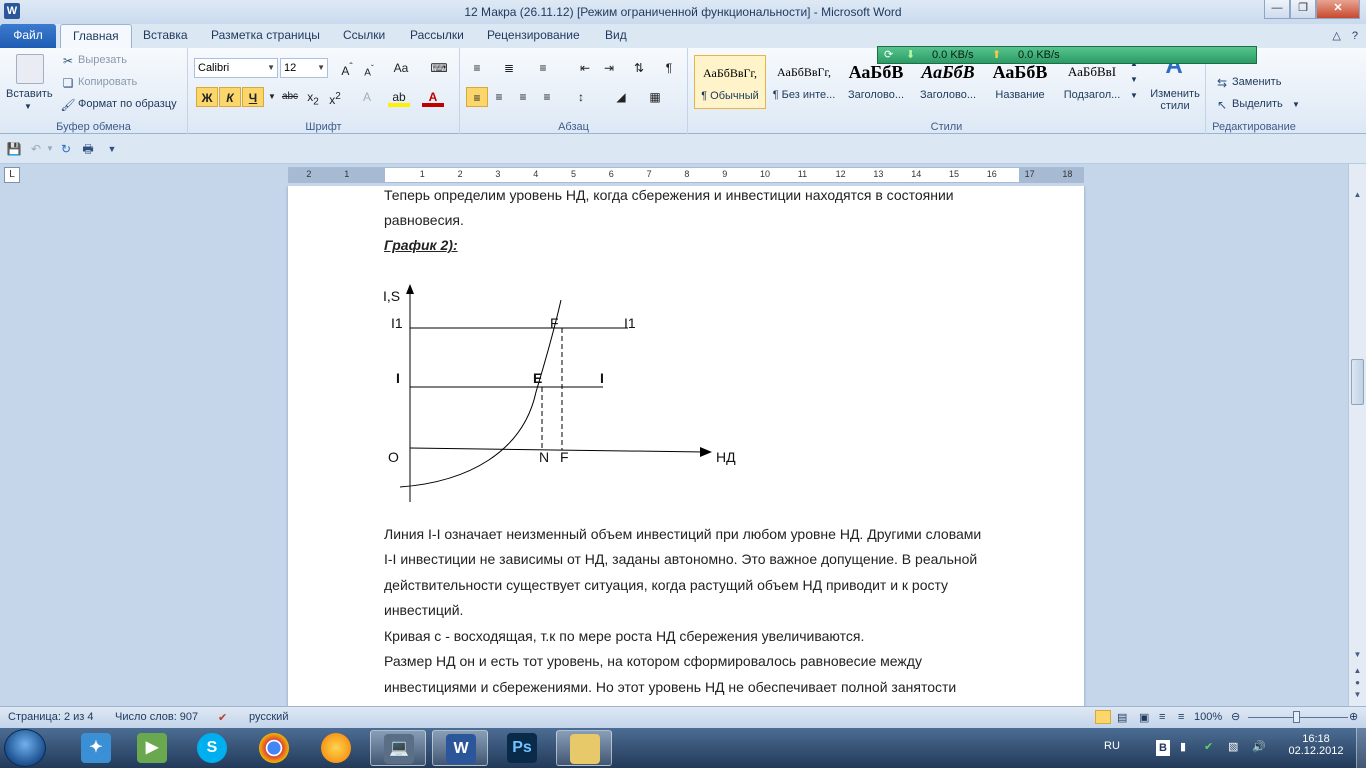 Image resolution: width=1366 pixels, height=768 pixels. I want to click on highlight-color-icon: ab, so click(399, 97).